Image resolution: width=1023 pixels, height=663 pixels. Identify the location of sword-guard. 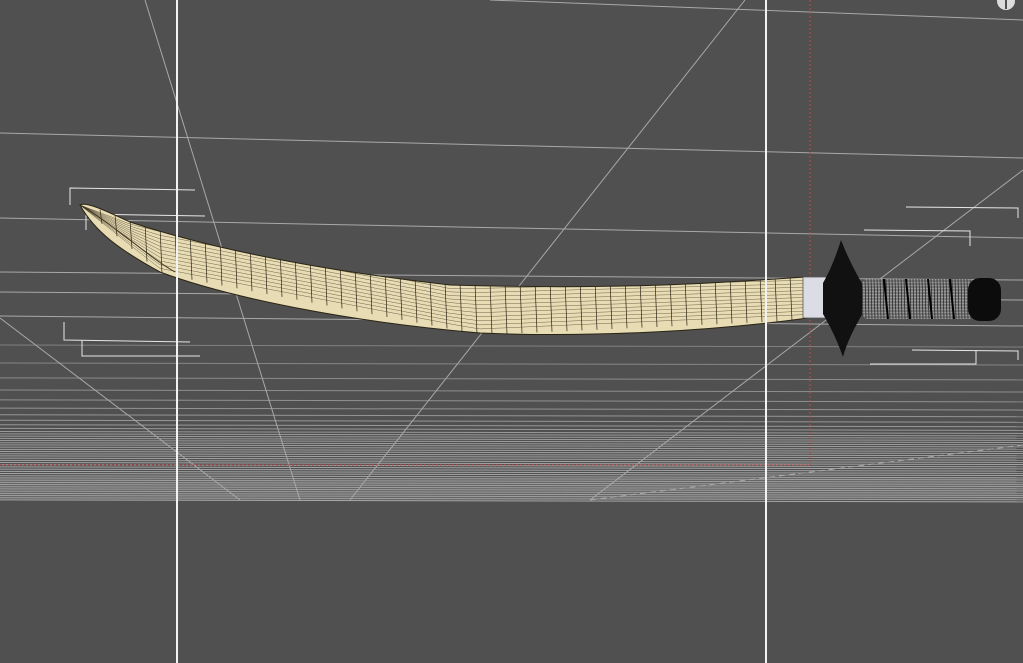
(843, 298).